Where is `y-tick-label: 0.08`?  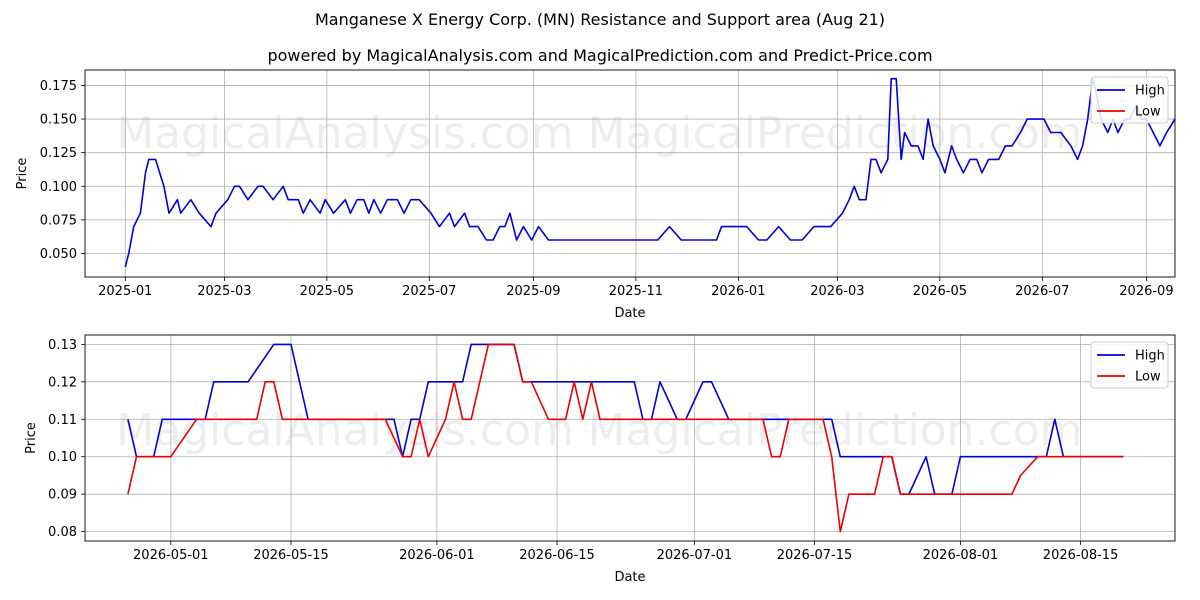
y-tick-label: 0.08 is located at coordinates (62, 532).